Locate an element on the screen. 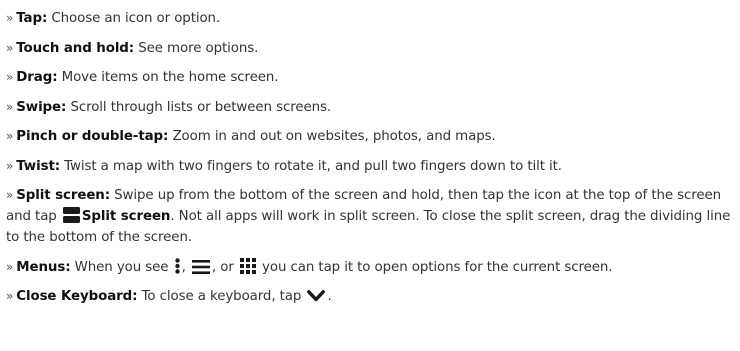 This screenshot has height=351, width=740. item-text: Choose an icon or option. is located at coordinates (134, 18).